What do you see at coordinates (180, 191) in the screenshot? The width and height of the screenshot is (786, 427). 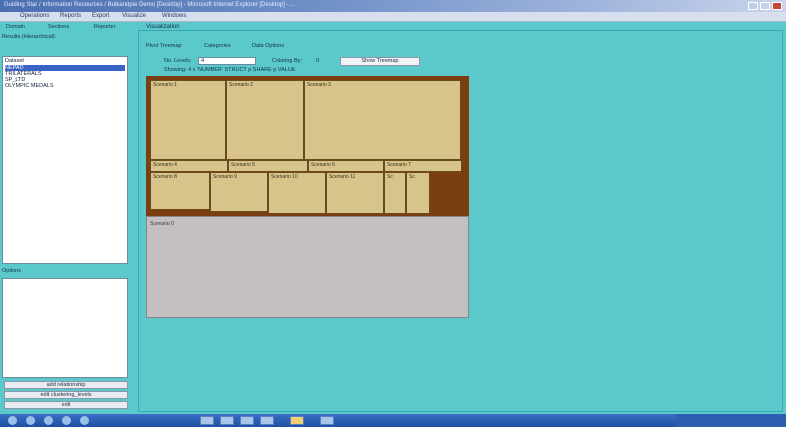 I see `treemap-cell: Scenario 8` at bounding box center [180, 191].